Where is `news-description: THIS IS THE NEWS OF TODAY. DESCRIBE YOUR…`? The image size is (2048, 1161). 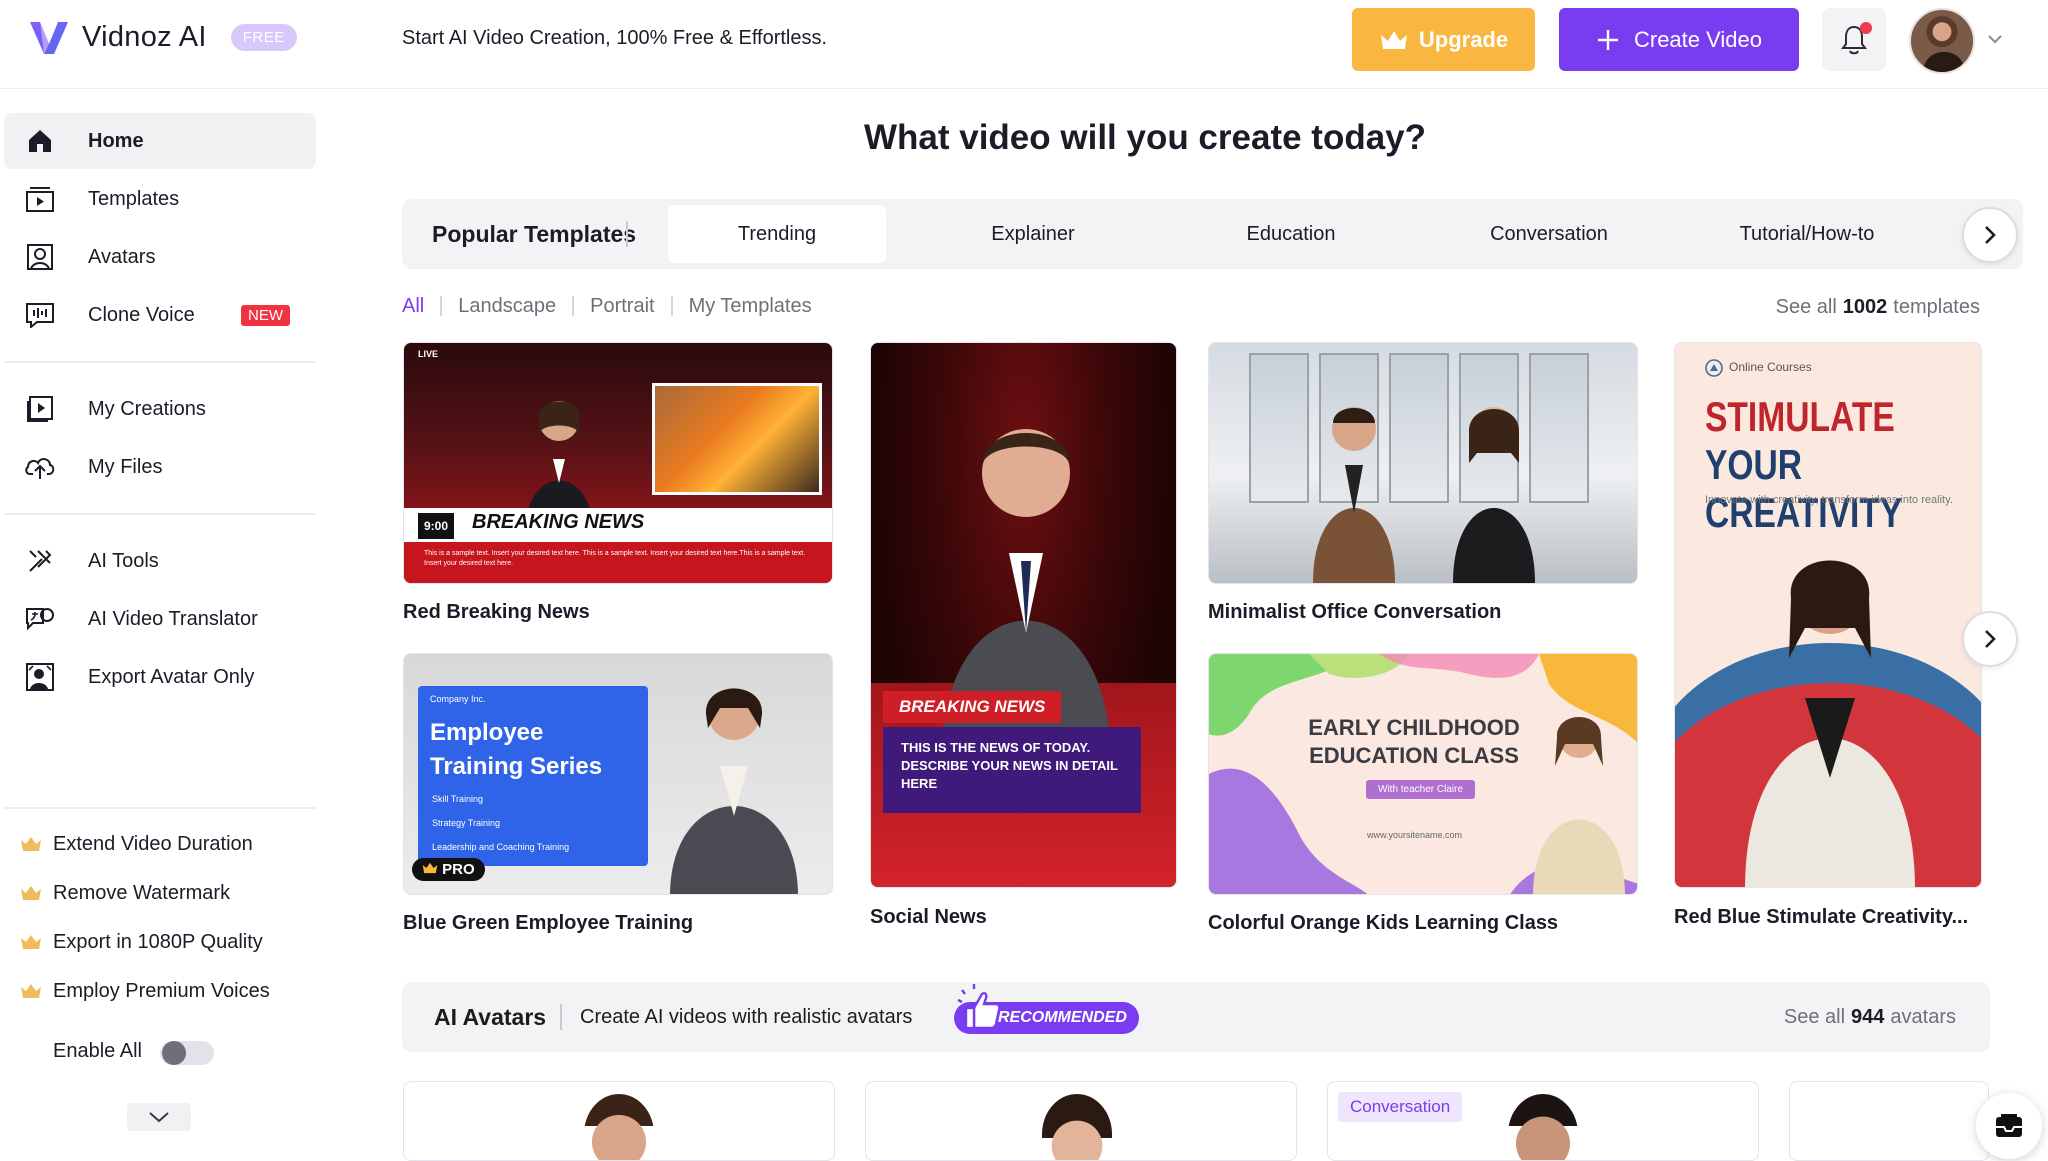 news-description: THIS IS THE NEWS OF TODAY. DESCRIBE YOUR… is located at coordinates (1012, 770).